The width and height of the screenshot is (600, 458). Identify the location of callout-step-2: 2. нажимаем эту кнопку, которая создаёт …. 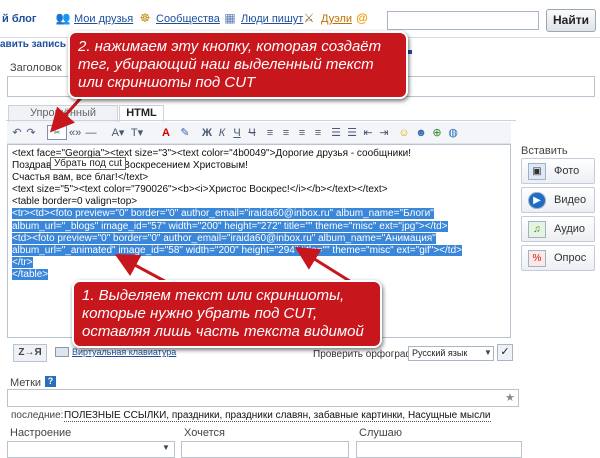
(238, 65).